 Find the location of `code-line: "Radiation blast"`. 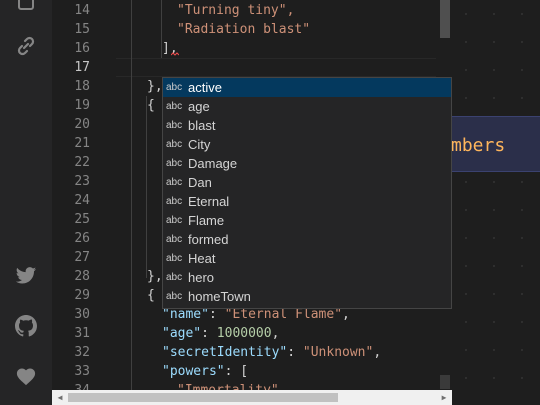

code-line: "Radiation blast" is located at coordinates (244, 29).